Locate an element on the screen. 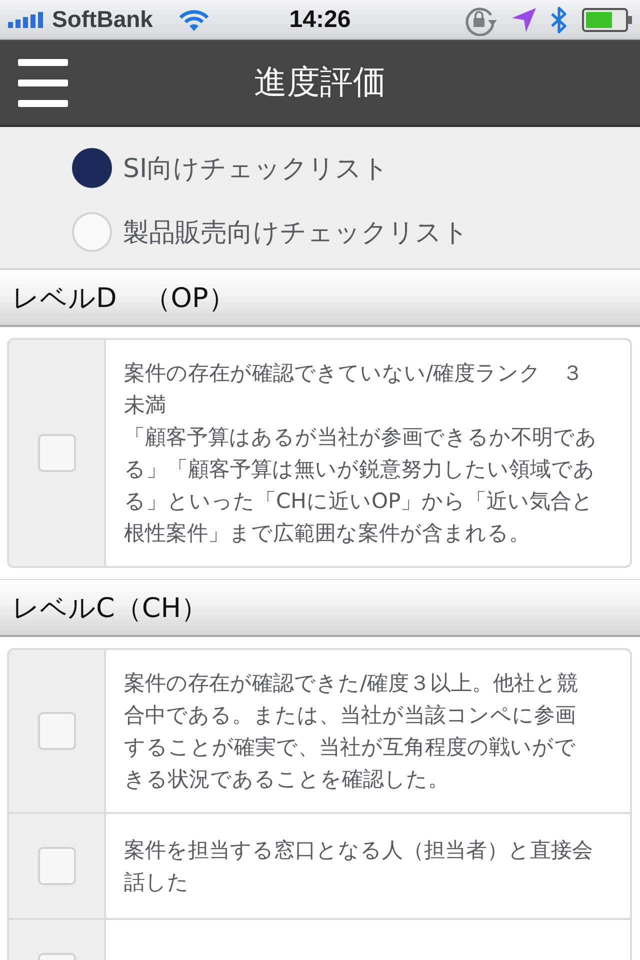 The width and height of the screenshot is (640, 960). bluetooth-icon is located at coordinates (559, 20).